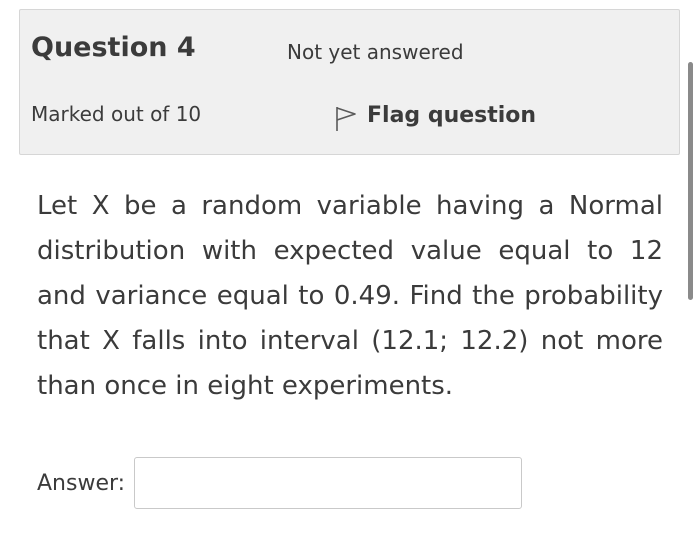 The height and width of the screenshot is (552, 700). I want to click on answer-row: Answer:, so click(280, 483).